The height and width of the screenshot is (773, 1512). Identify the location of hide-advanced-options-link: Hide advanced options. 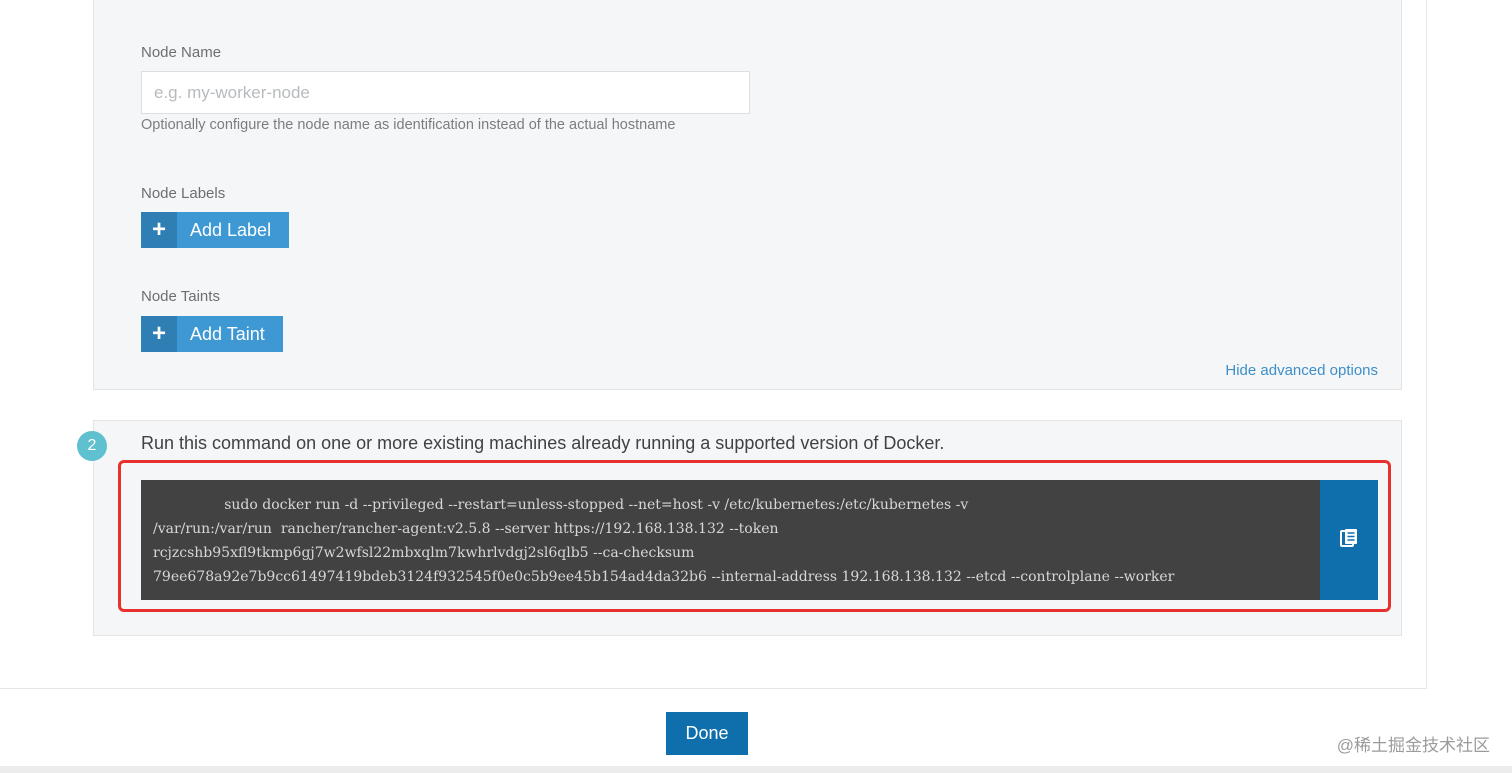
(1301, 370).